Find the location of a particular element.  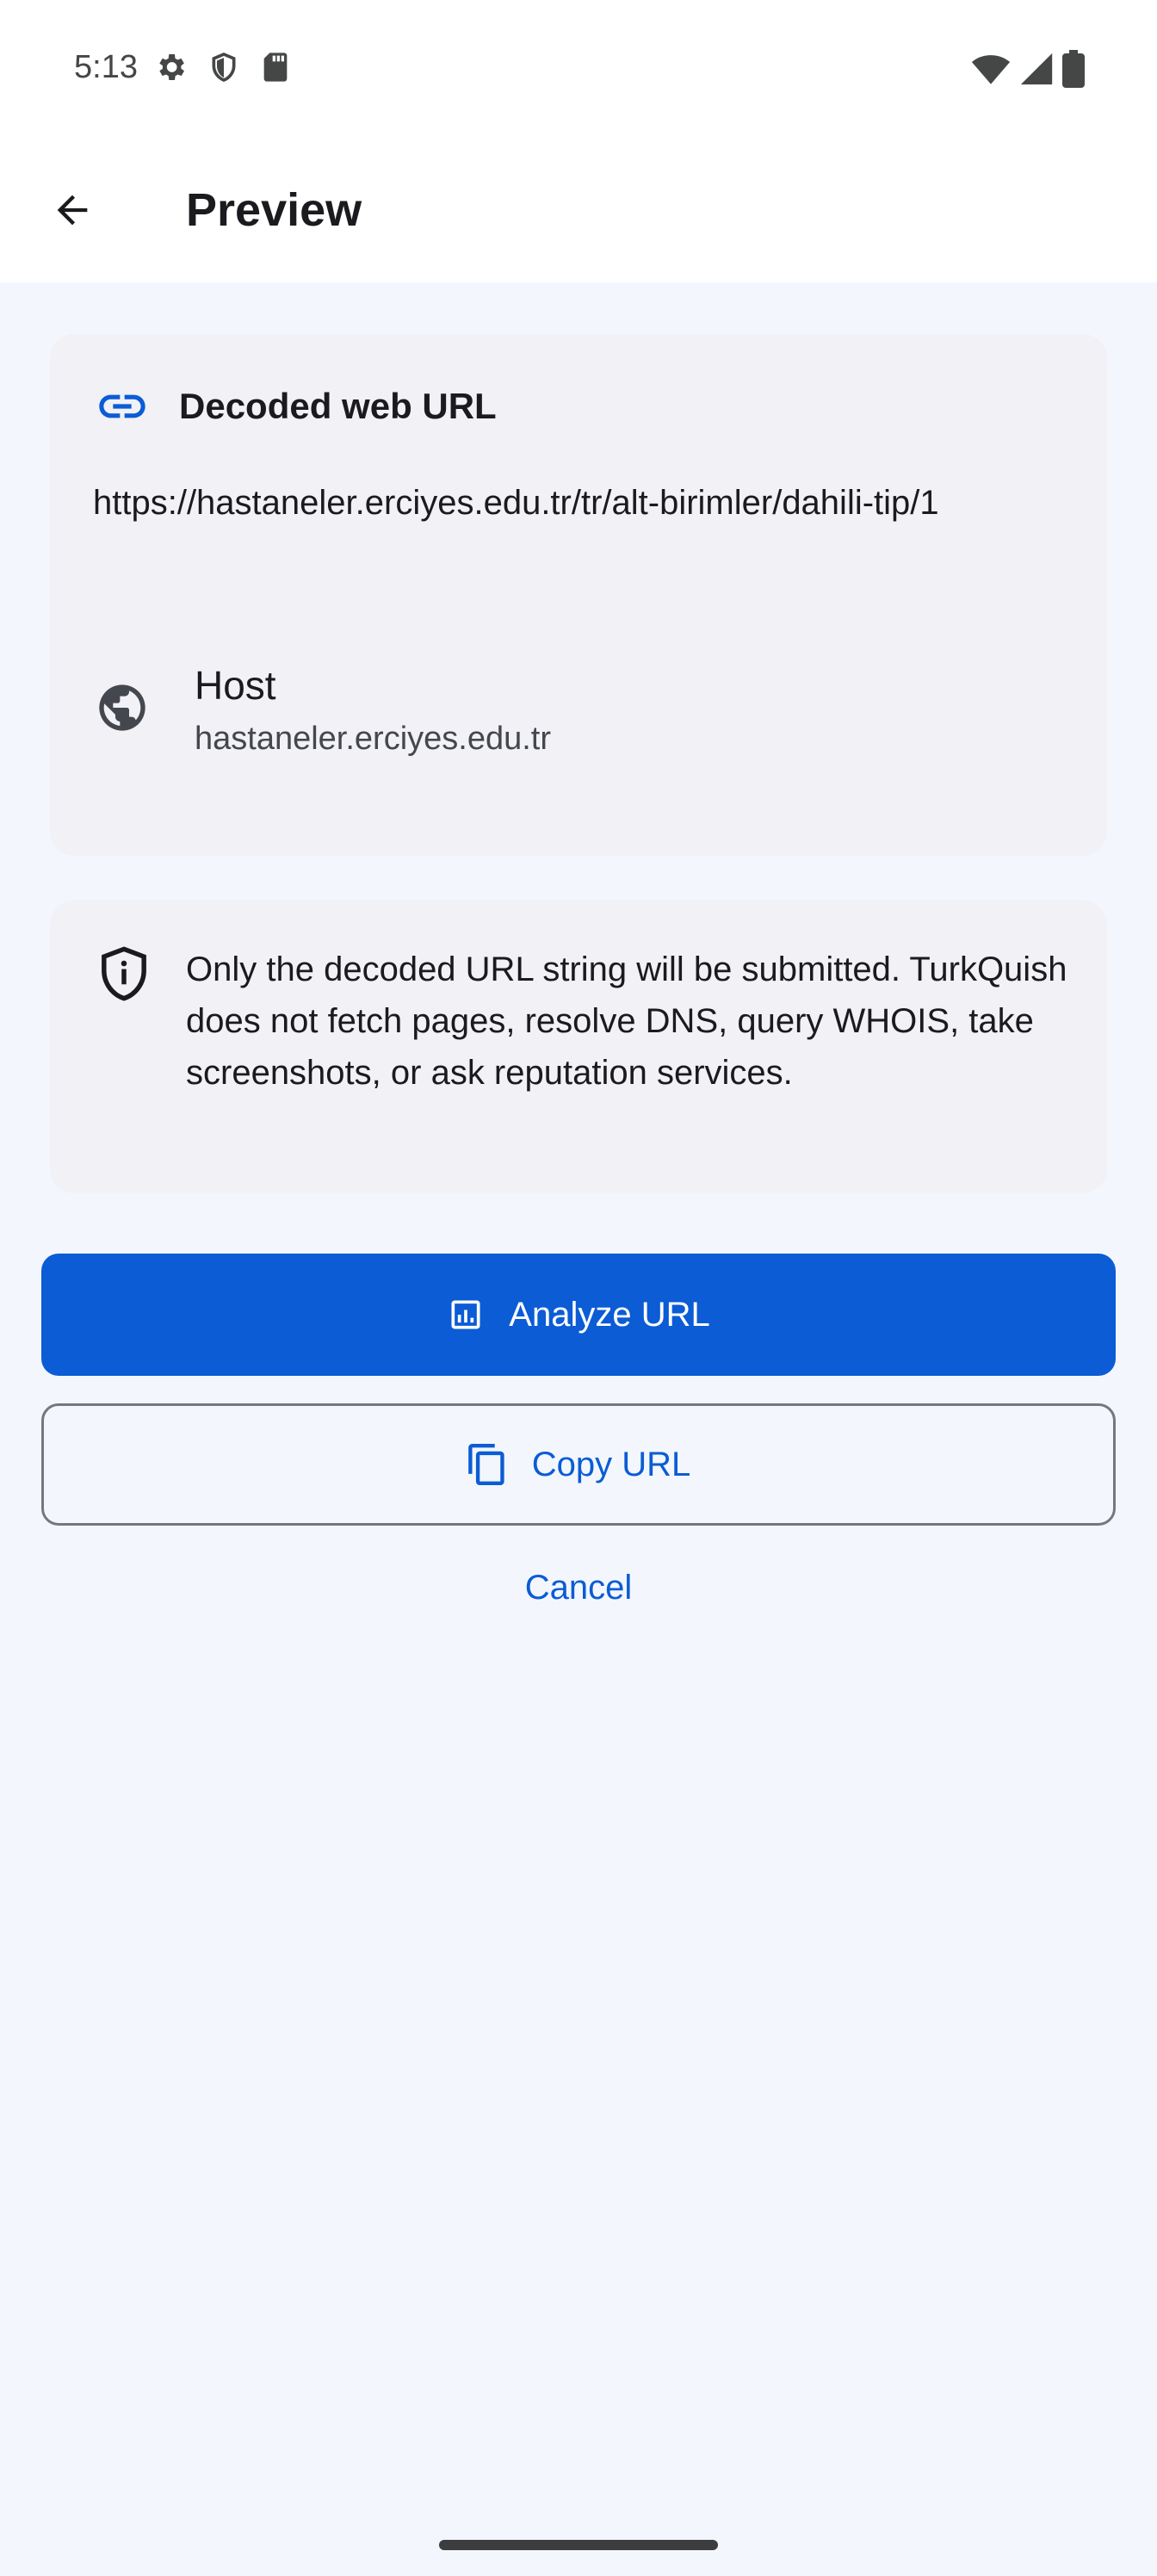

shield-info-icon is located at coordinates (124, 973).